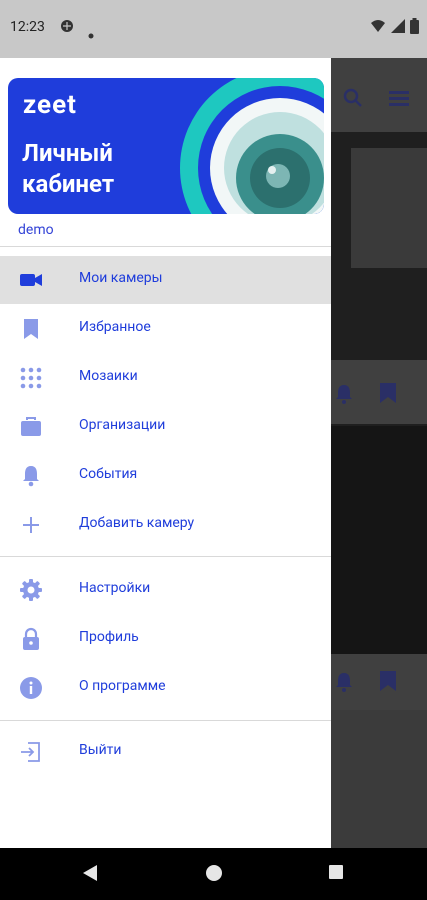 The height and width of the screenshot is (900, 427). Describe the element at coordinates (252, 146) in the screenshot. I see `camera-lens-illustration` at that location.